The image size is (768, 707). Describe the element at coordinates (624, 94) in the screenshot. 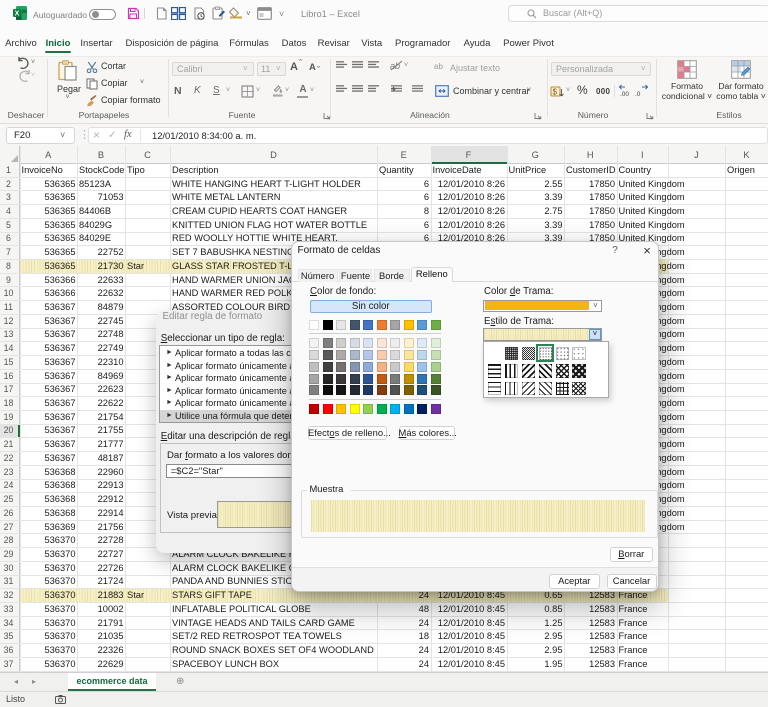

I see `svg-text: .00` at that location.